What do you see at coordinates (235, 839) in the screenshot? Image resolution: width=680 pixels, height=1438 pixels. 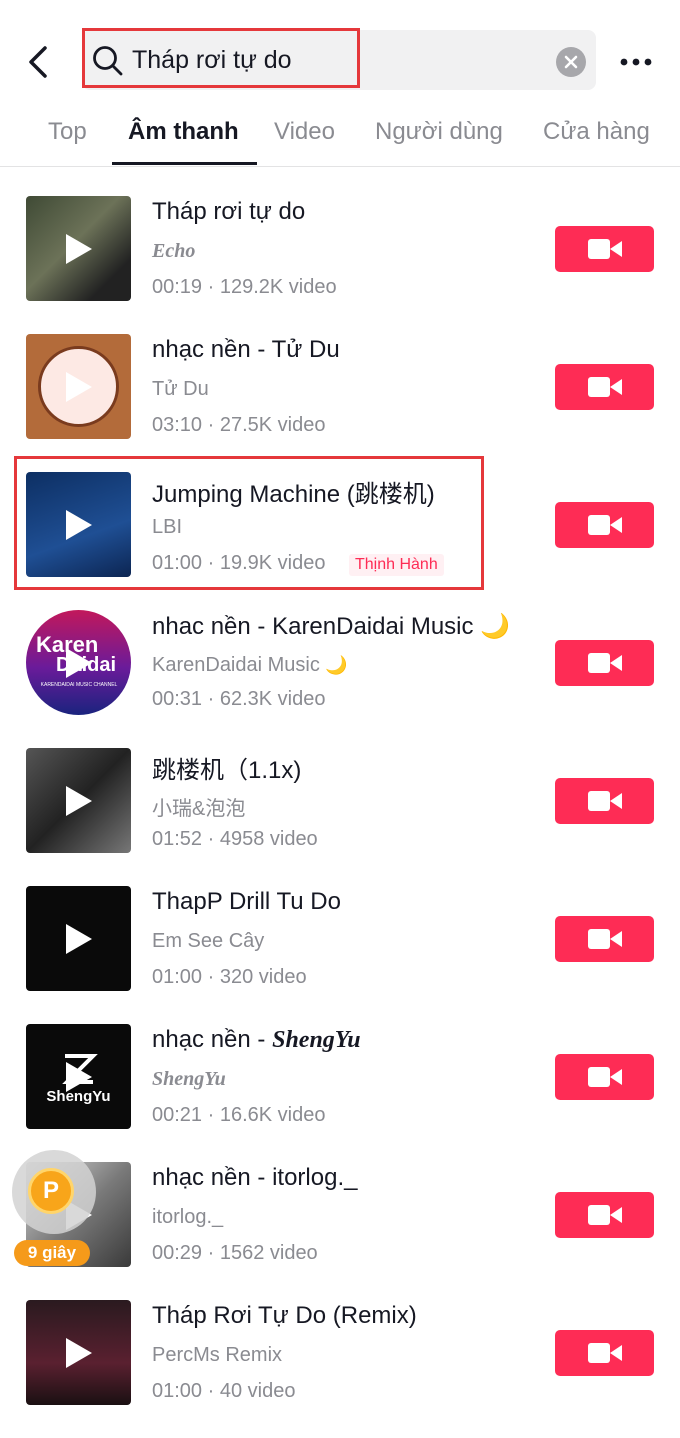 I see `sound-meta: 01:52 · 4958 video` at bounding box center [235, 839].